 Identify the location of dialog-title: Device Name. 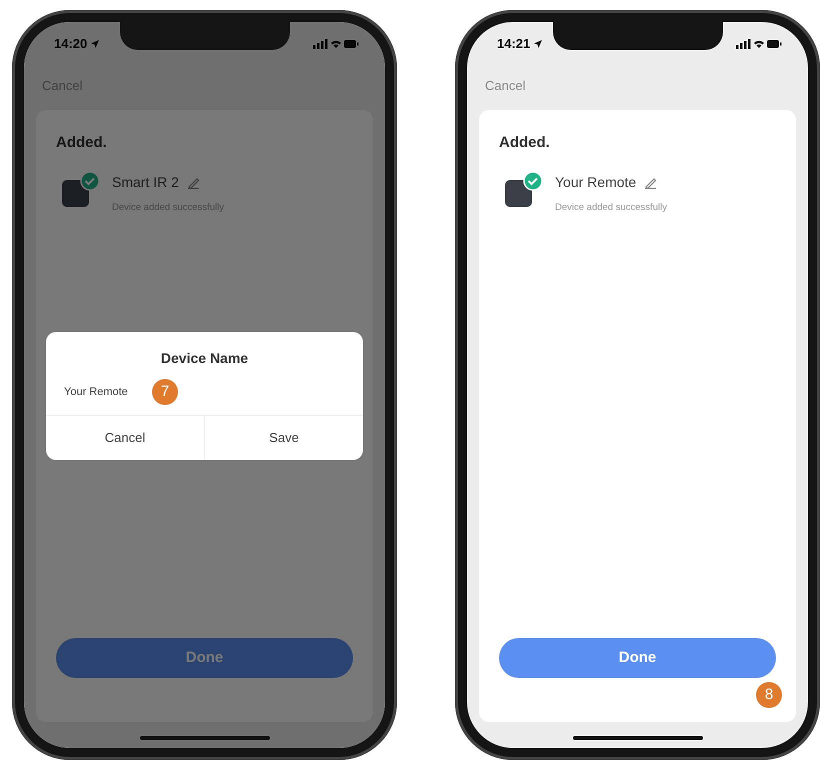
(205, 358).